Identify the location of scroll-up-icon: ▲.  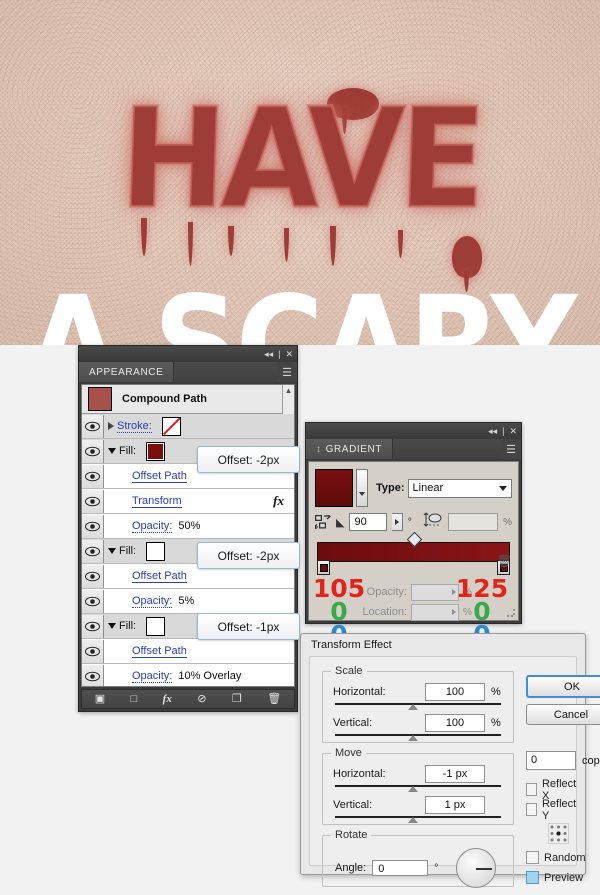
(288, 391).